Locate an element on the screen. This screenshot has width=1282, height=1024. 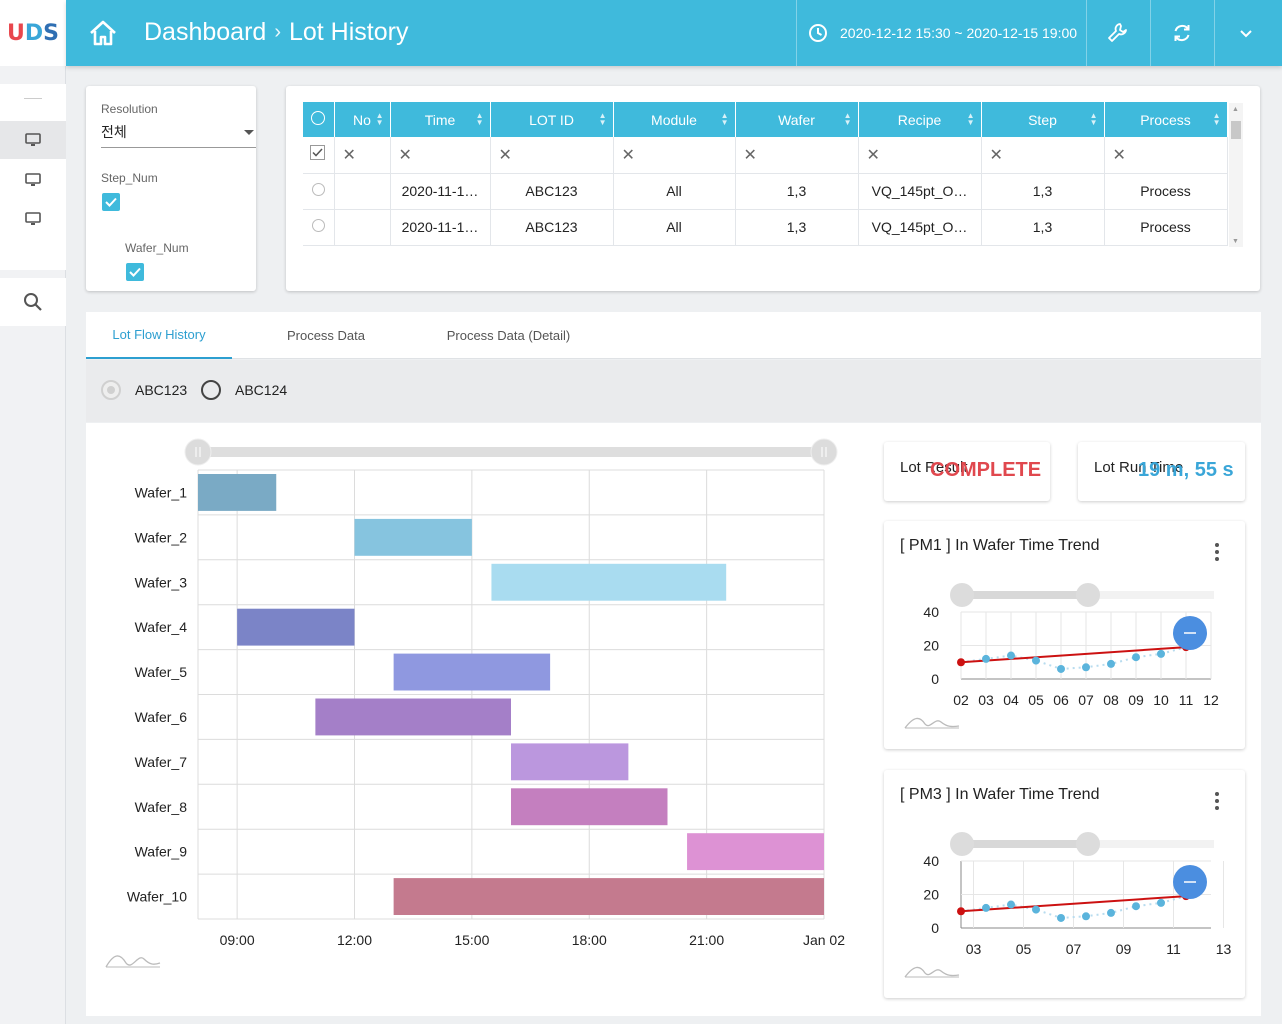
lot-option-abc124: ABC124 is located at coordinates (244, 390).